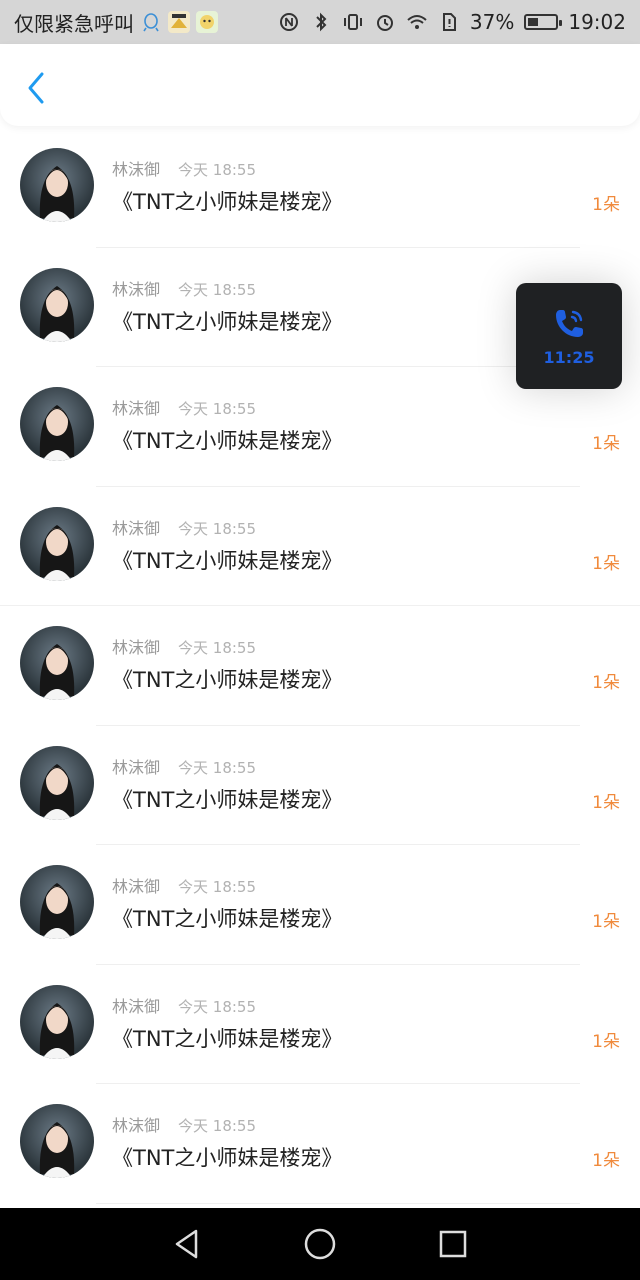 The width and height of the screenshot is (640, 1280). I want to click on back-button, so click(36, 88).